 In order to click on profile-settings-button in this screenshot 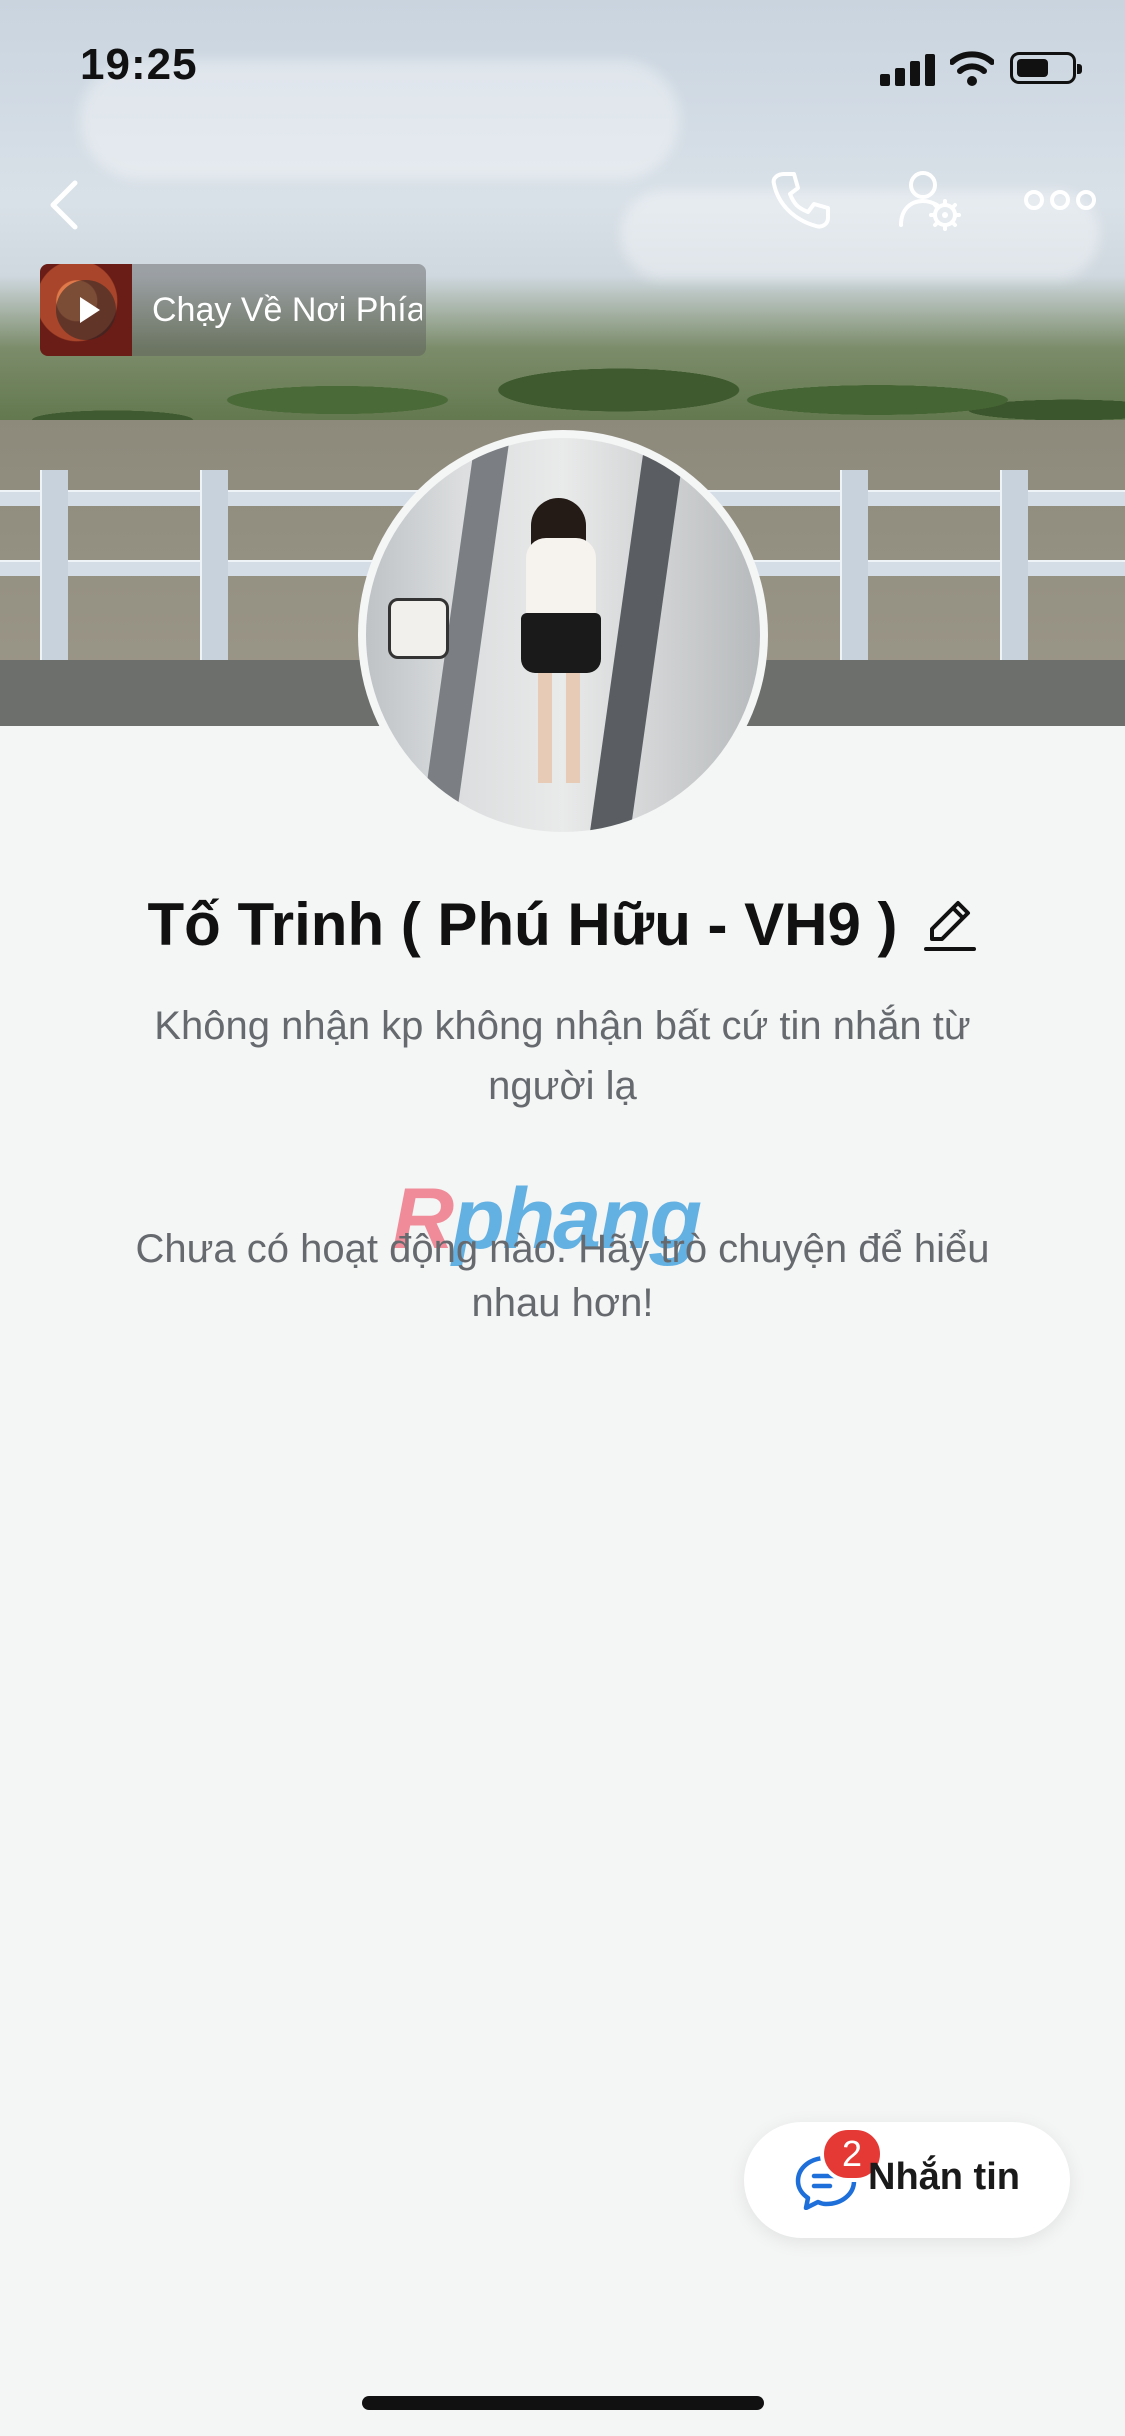, I will do `click(930, 200)`.